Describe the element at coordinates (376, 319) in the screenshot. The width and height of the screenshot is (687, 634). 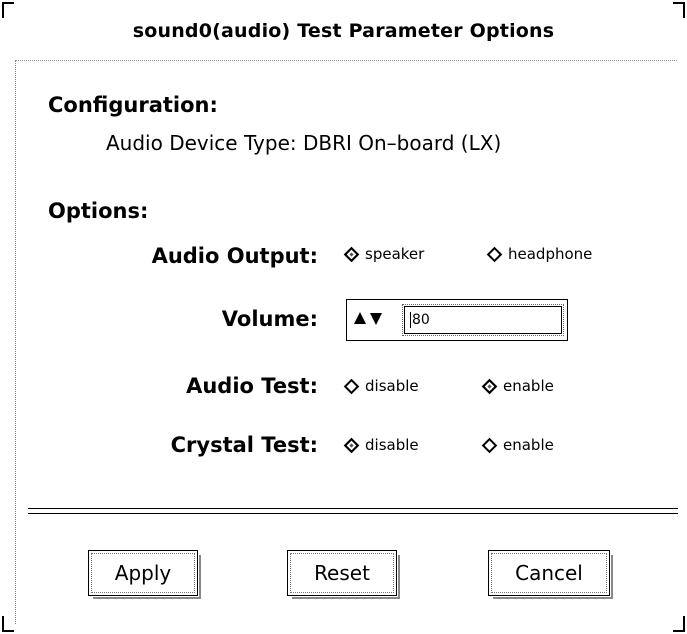
I see `decrement-arrow-icon` at that location.